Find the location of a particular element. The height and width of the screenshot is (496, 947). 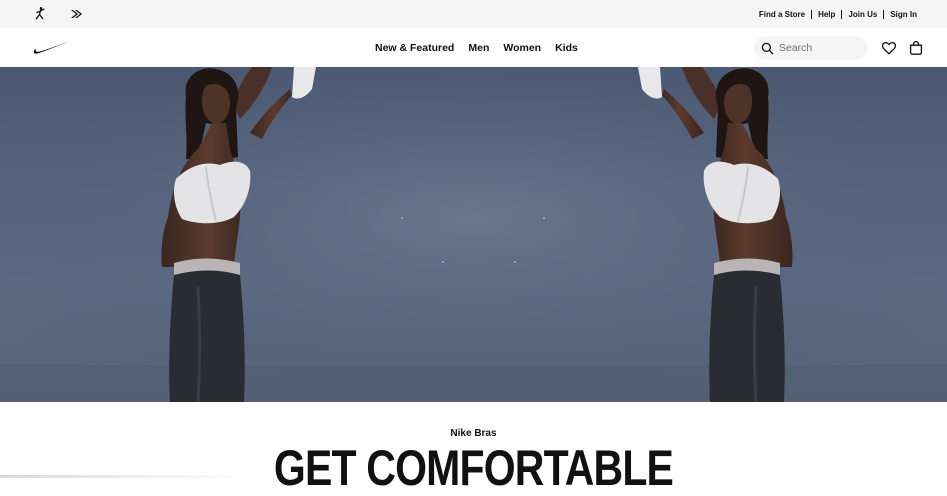

help-link: Help is located at coordinates (826, 14).